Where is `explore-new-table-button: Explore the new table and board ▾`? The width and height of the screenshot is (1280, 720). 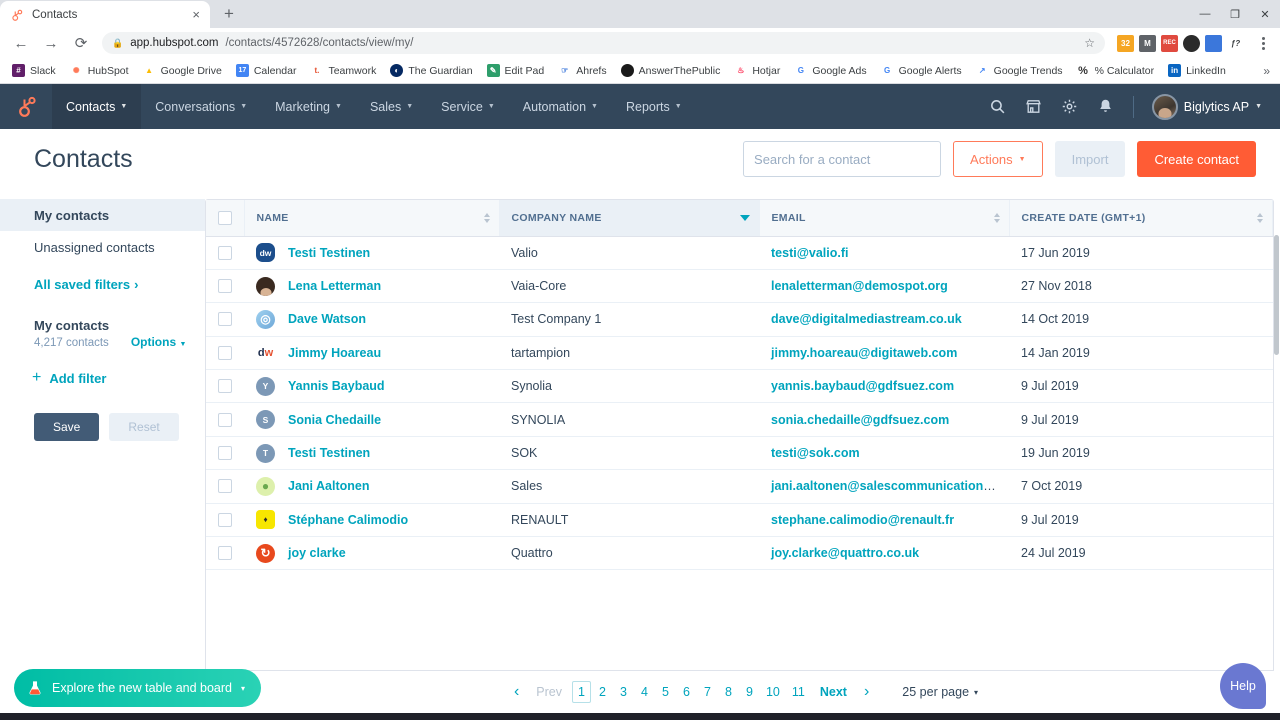 explore-new-table-button: Explore the new table and board ▾ is located at coordinates (138, 688).